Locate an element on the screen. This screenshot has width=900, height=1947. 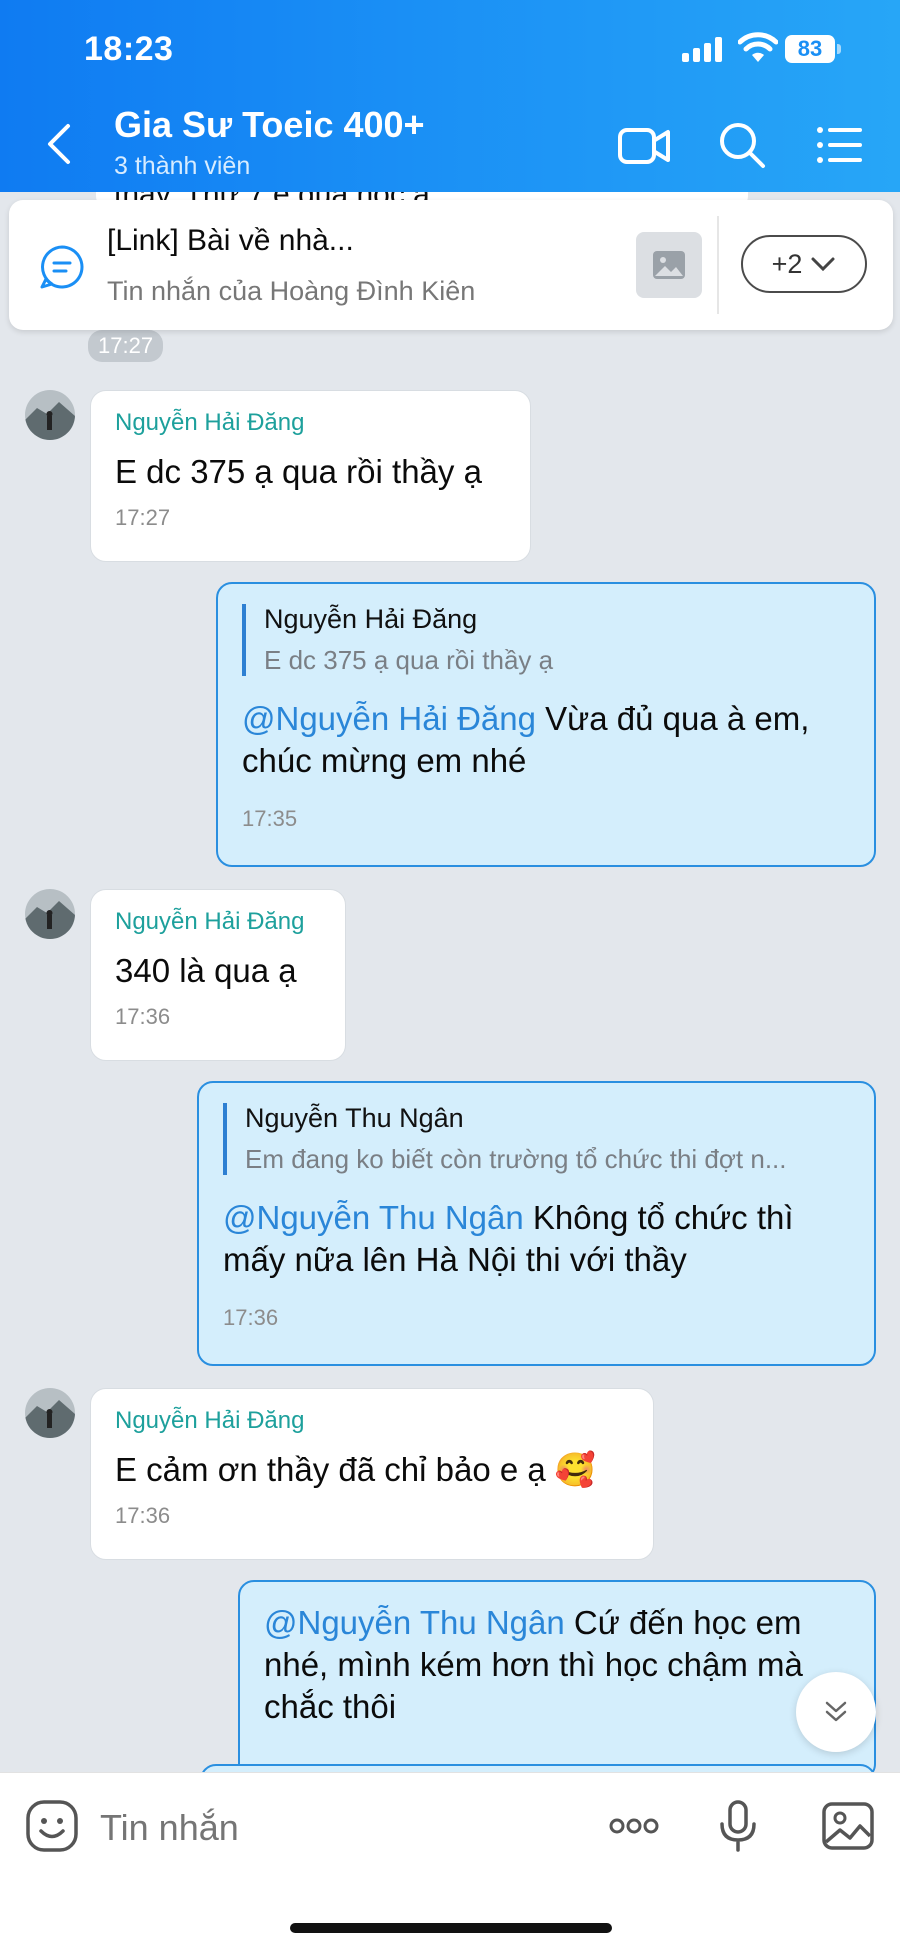
chat-title: Gia Sư Toeic 400+ is located at coordinates (269, 125).